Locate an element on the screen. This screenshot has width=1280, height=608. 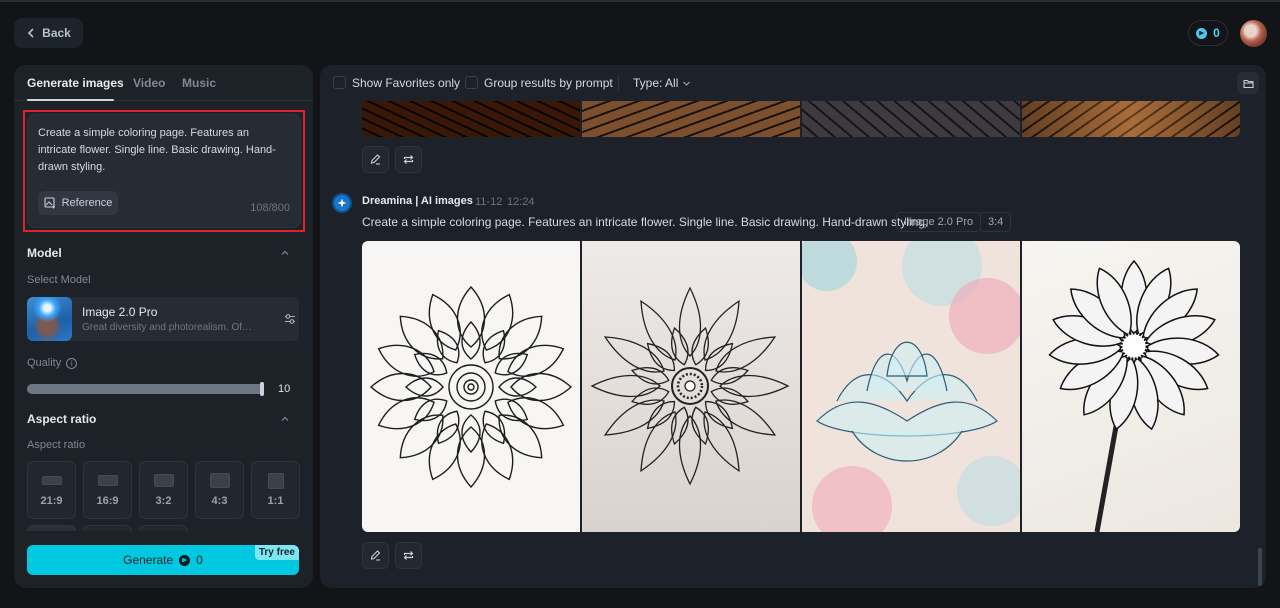
previous-image-row is located at coordinates (801, 118).